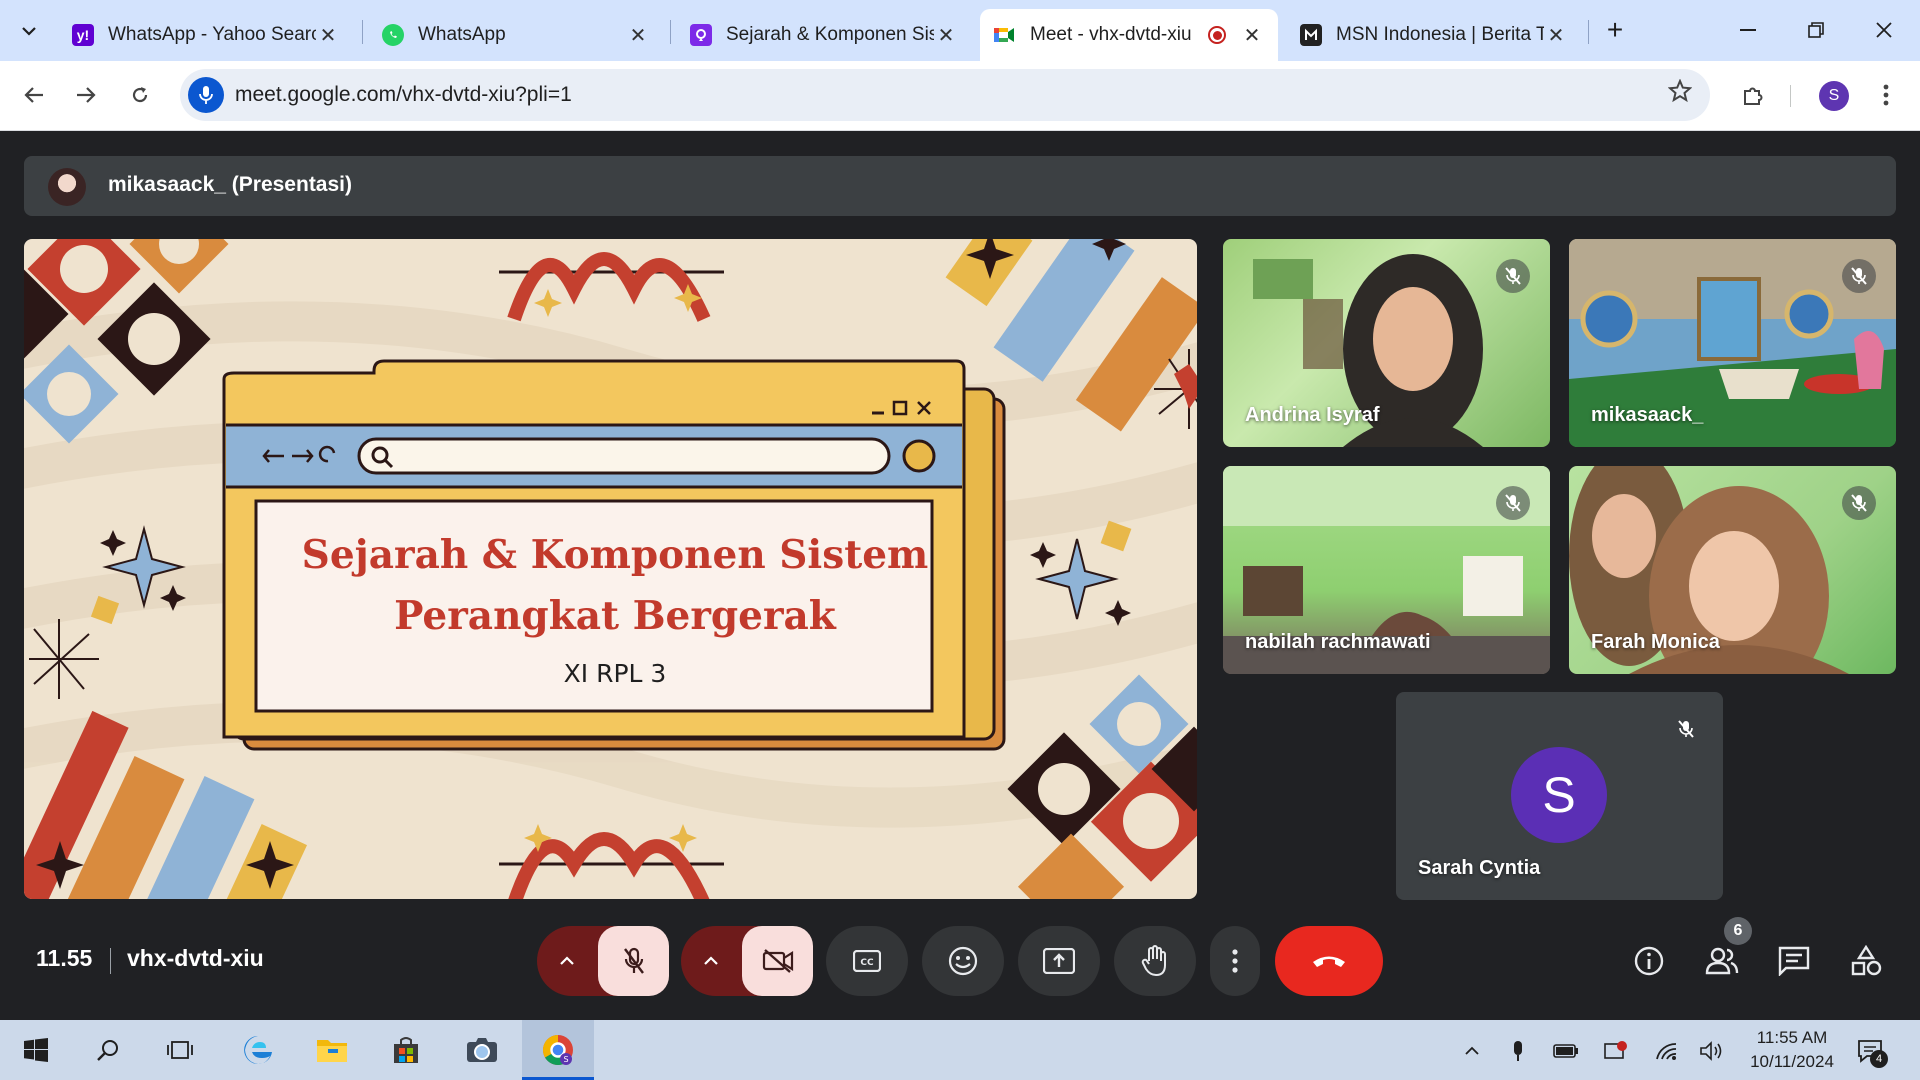  I want to click on file-explorer-icon, so click(332, 1050).